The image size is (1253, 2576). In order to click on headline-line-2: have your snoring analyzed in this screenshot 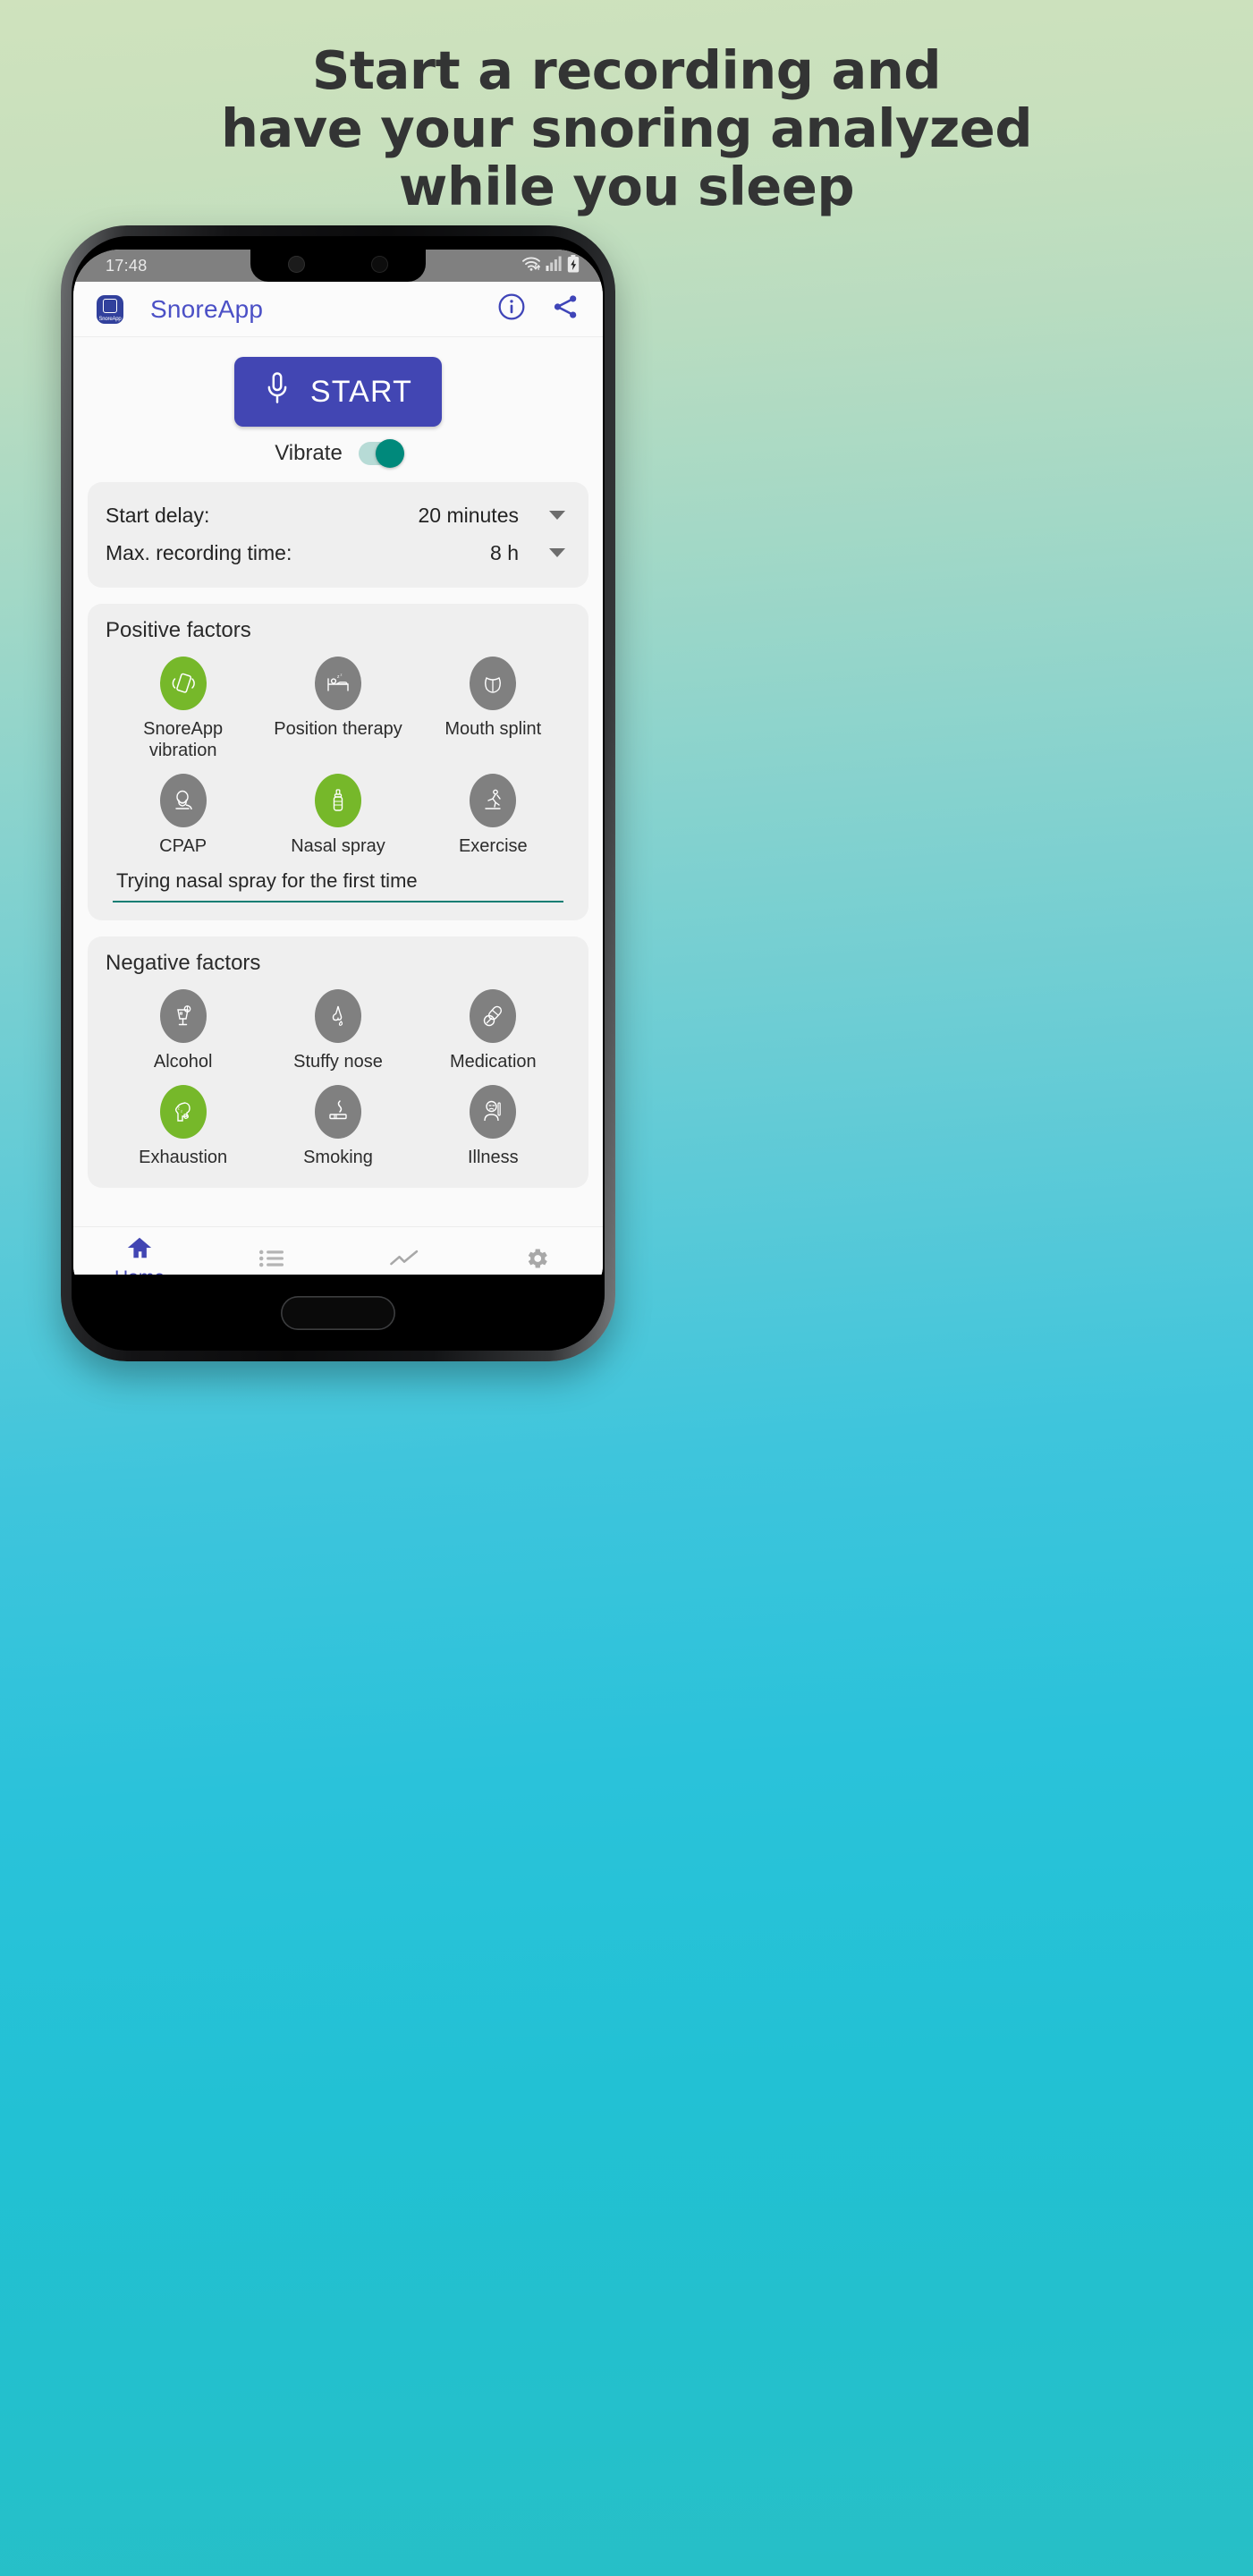, I will do `click(626, 128)`.